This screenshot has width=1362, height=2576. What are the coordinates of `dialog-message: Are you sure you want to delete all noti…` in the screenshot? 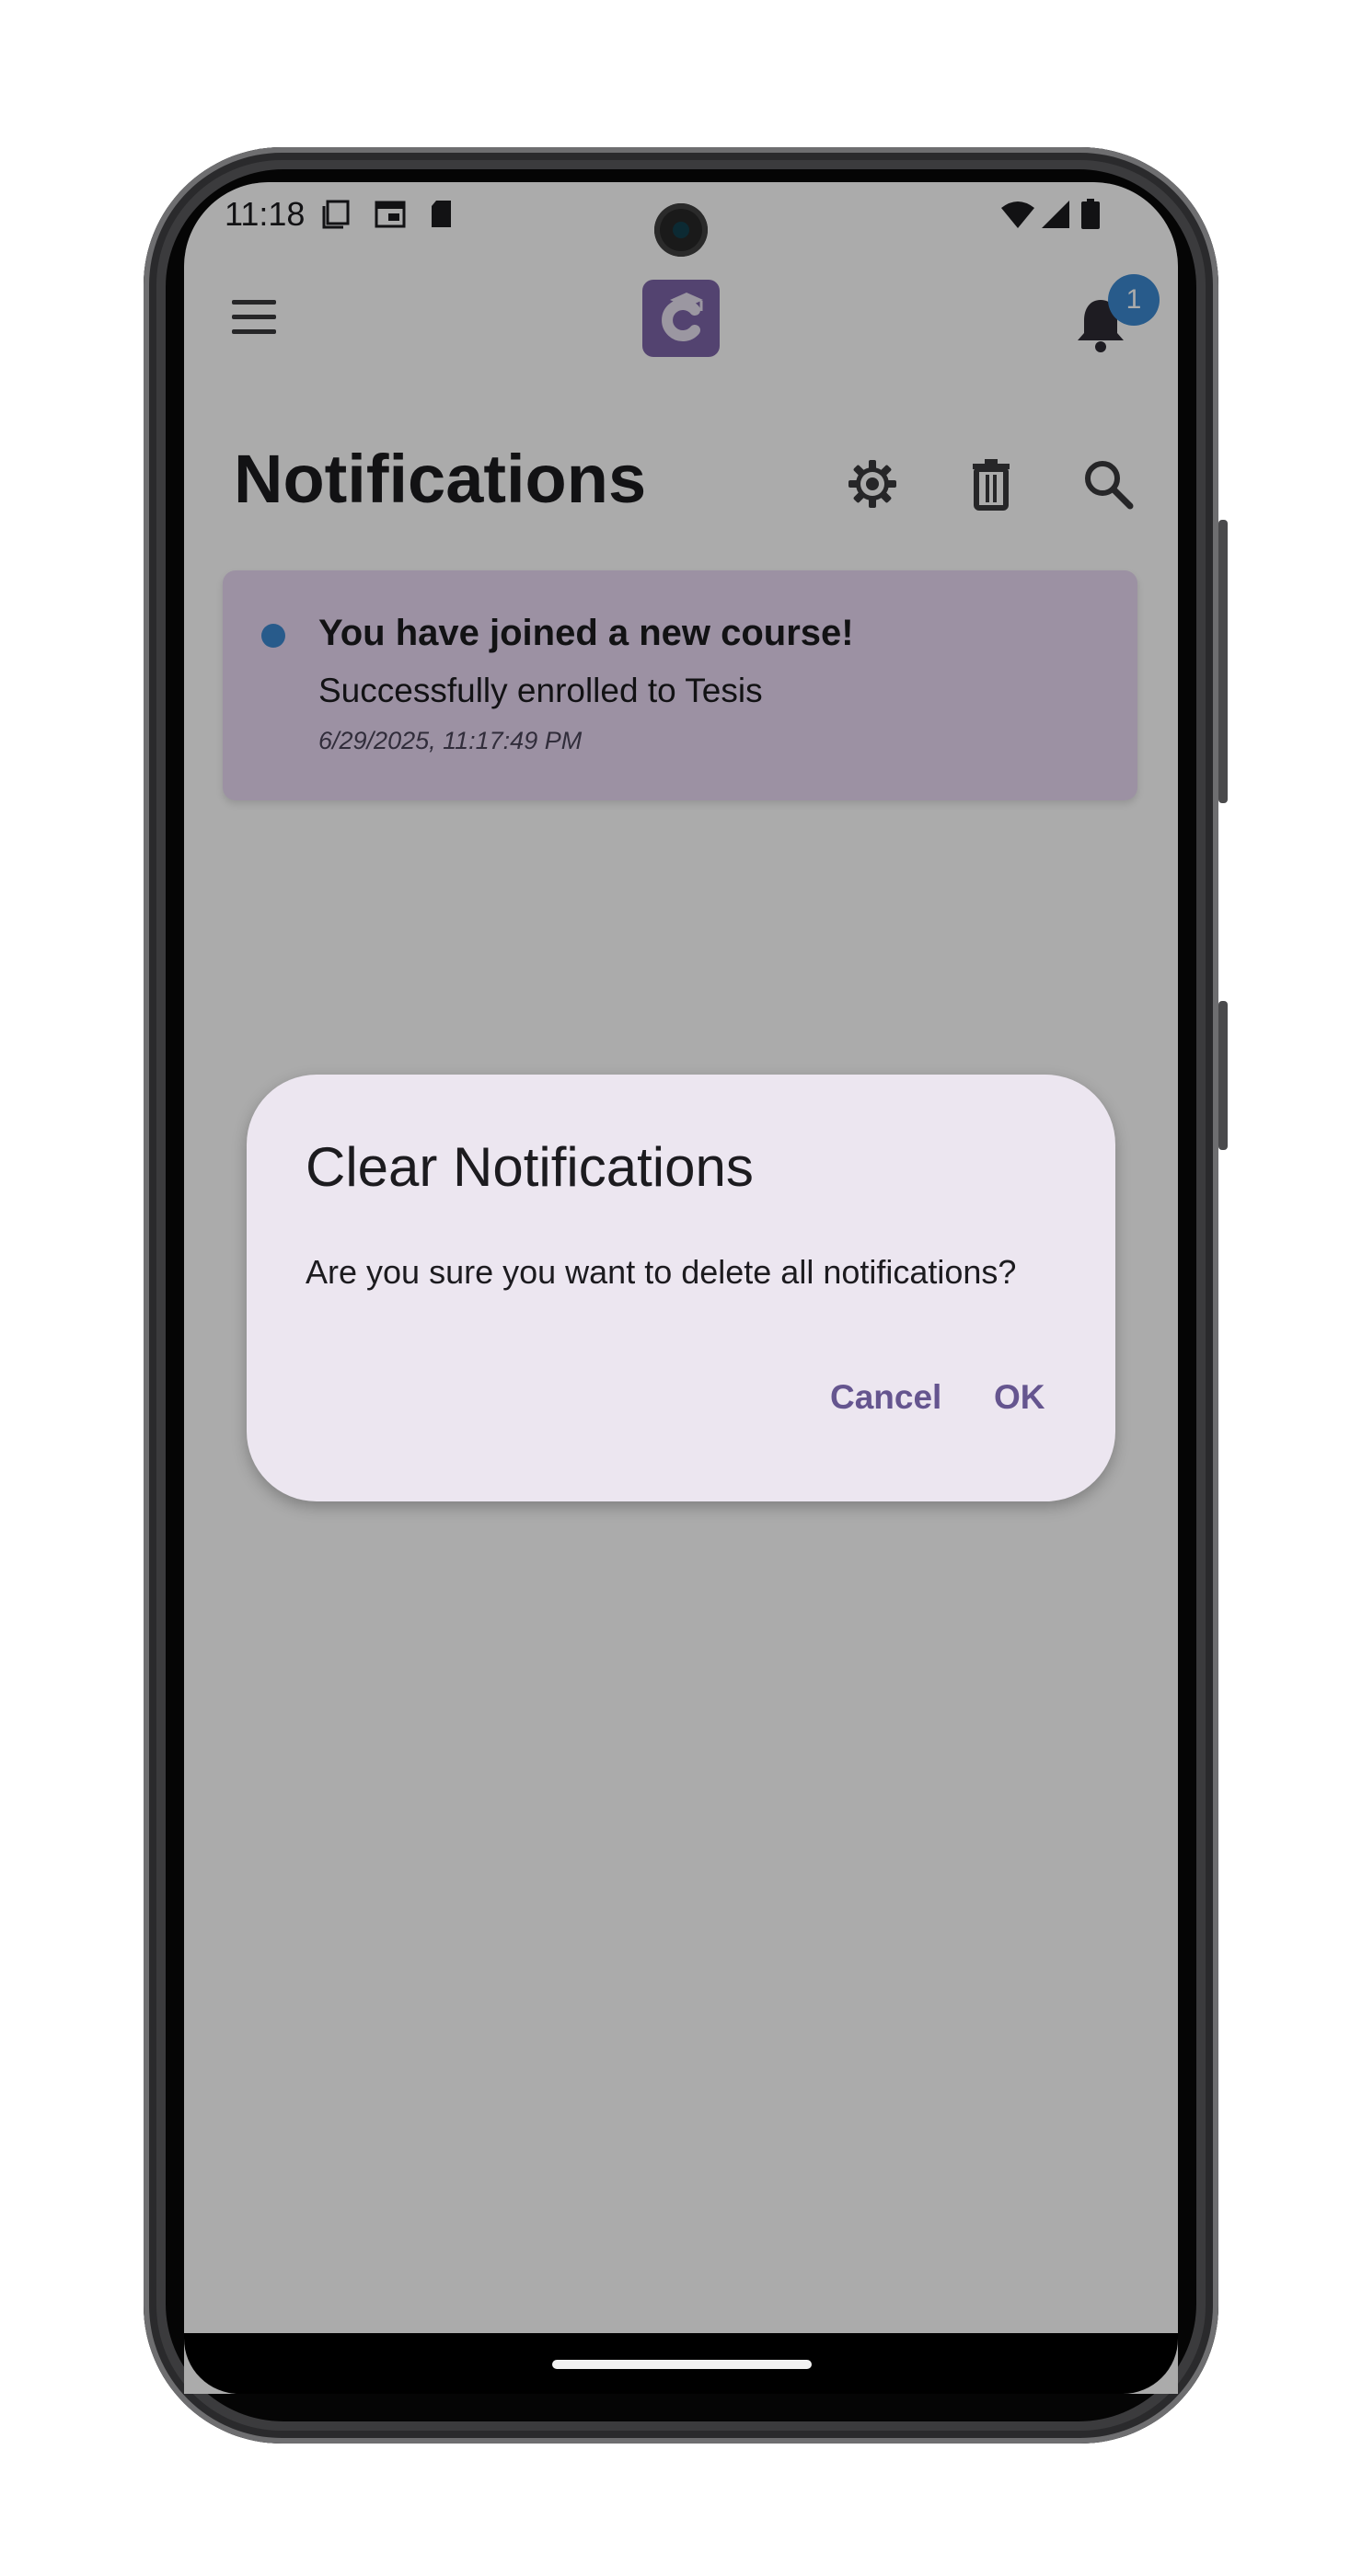 It's located at (661, 1272).